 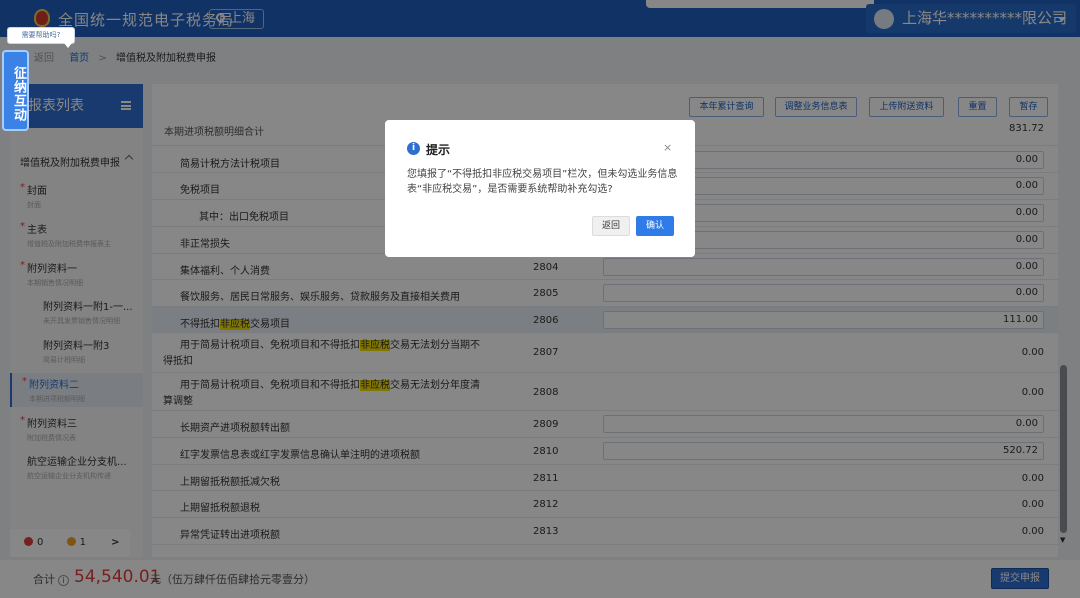 What do you see at coordinates (667, 147) in the screenshot?
I see `close-icon: ×` at bounding box center [667, 147].